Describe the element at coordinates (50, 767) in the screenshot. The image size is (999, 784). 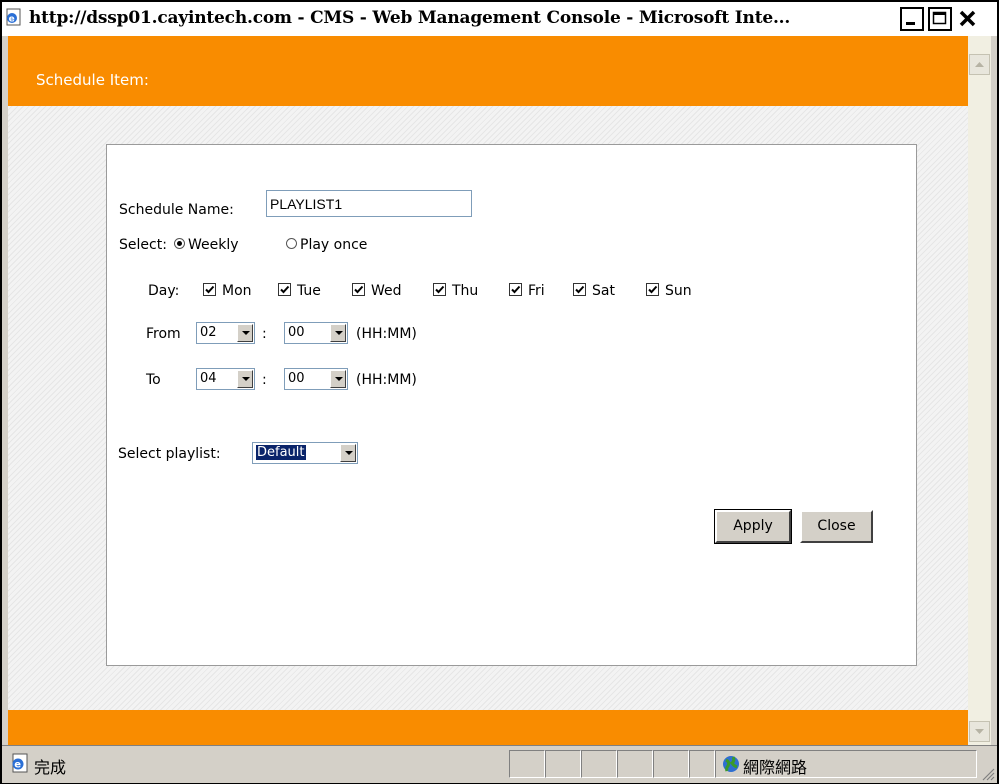
I see `status-text: 完成` at that location.